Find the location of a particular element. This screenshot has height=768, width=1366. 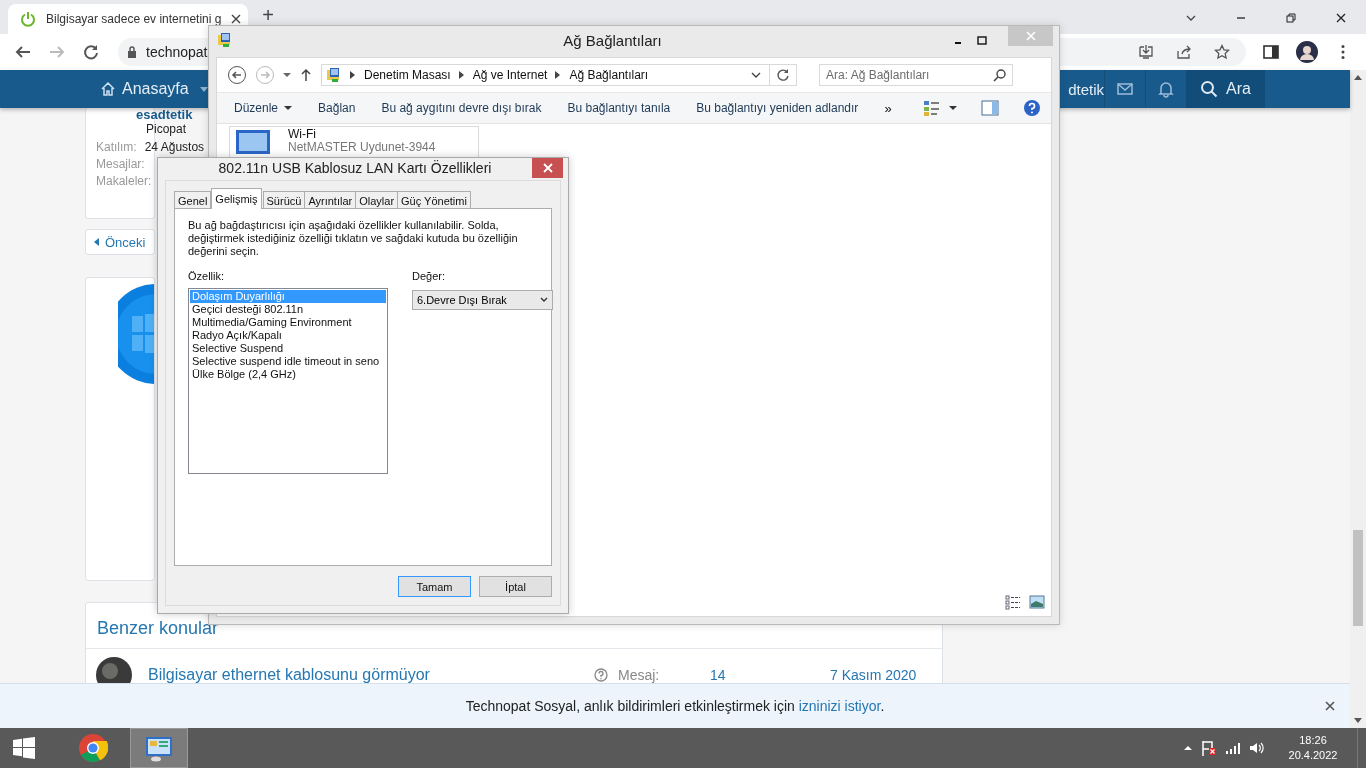

address-field: Denetim Masası Ağ ve Internet Ağ Bağlantıları is located at coordinates (559, 75).